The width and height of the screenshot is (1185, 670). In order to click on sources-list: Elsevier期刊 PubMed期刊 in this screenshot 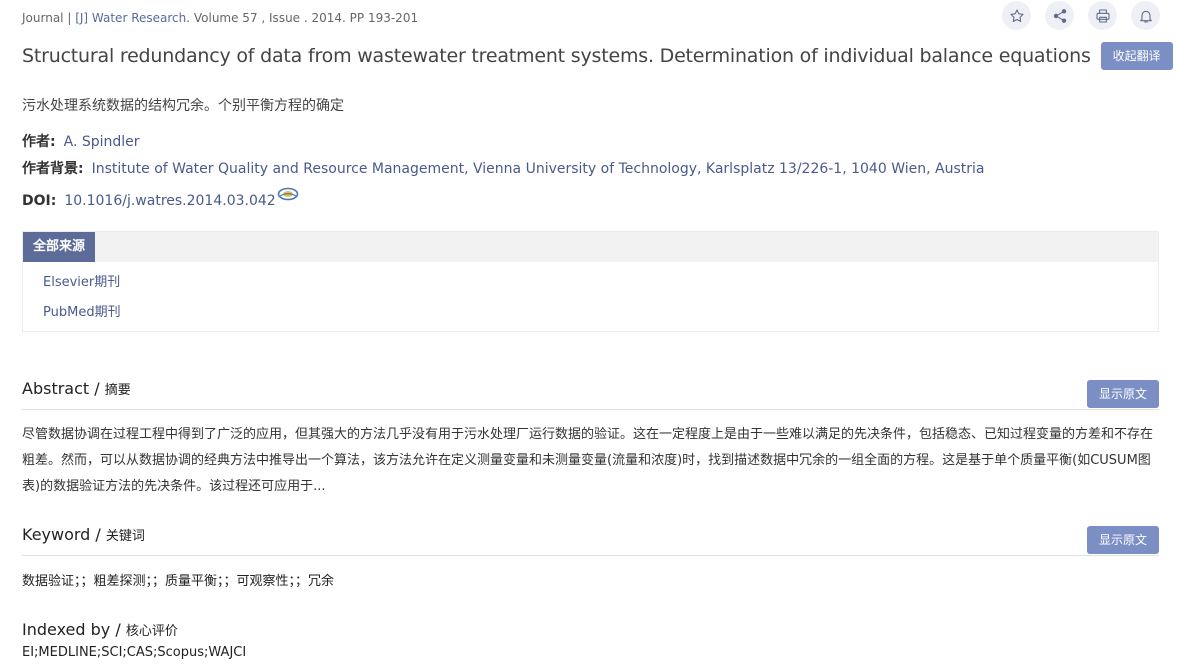, I will do `click(590, 296)`.